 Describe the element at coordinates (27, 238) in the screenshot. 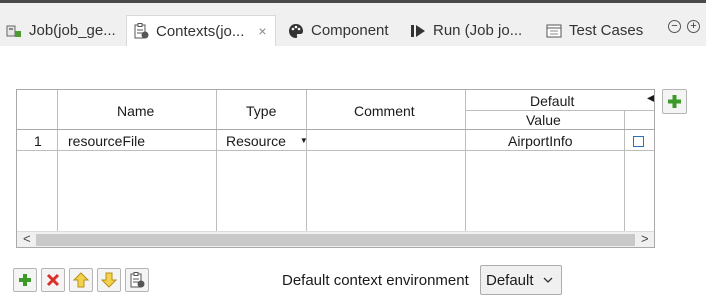

I see `scroll-left-icon: <` at that location.